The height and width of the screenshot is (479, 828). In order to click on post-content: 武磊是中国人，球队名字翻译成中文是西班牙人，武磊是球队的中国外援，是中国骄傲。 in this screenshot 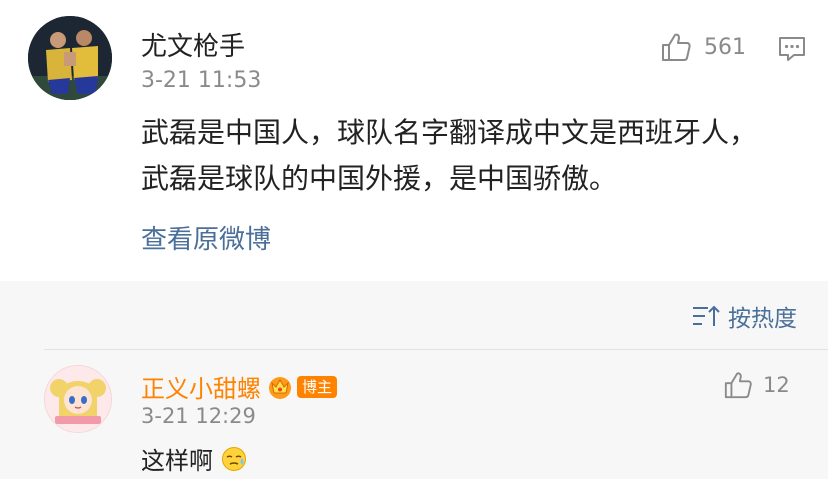, I will do `click(449, 155)`.